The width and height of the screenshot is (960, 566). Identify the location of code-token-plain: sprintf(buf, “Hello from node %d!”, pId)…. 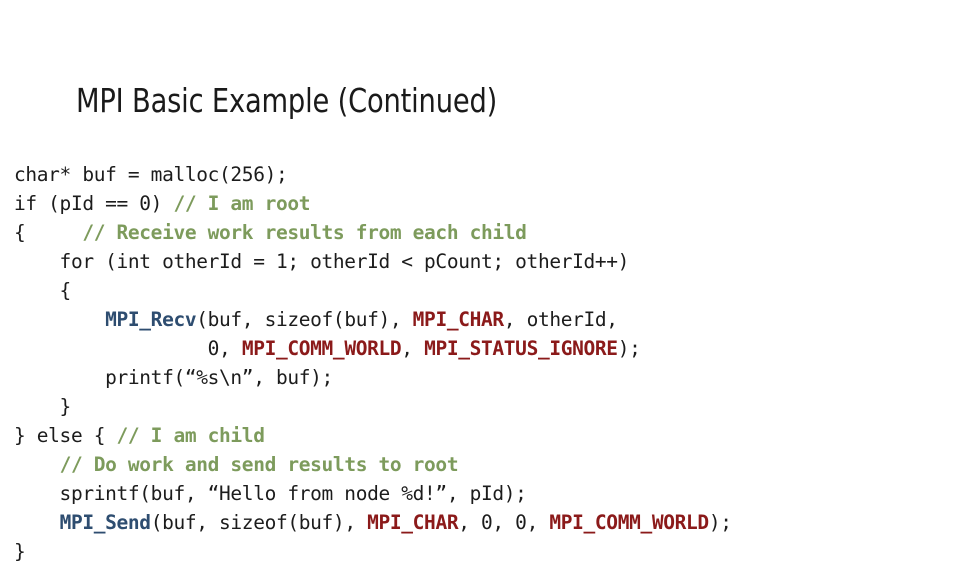
(270, 493).